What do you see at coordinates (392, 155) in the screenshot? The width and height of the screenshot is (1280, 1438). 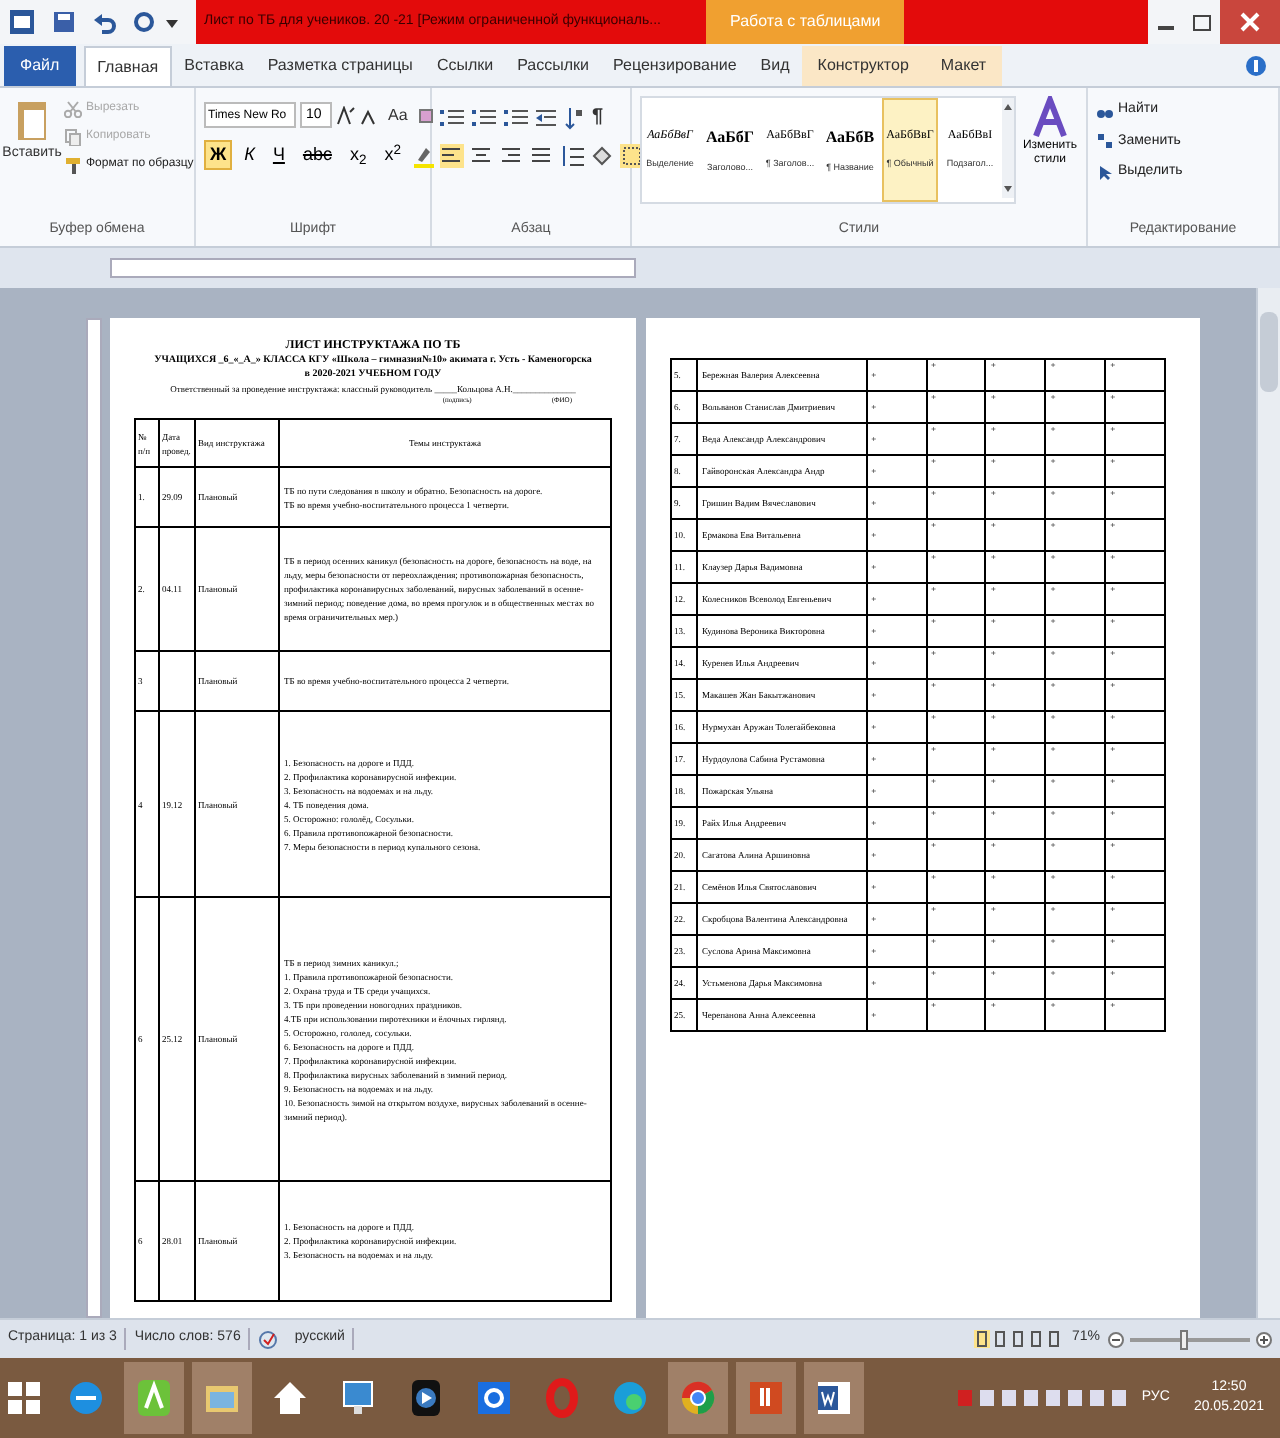 I see `format-button: x$^{2}$` at bounding box center [392, 155].